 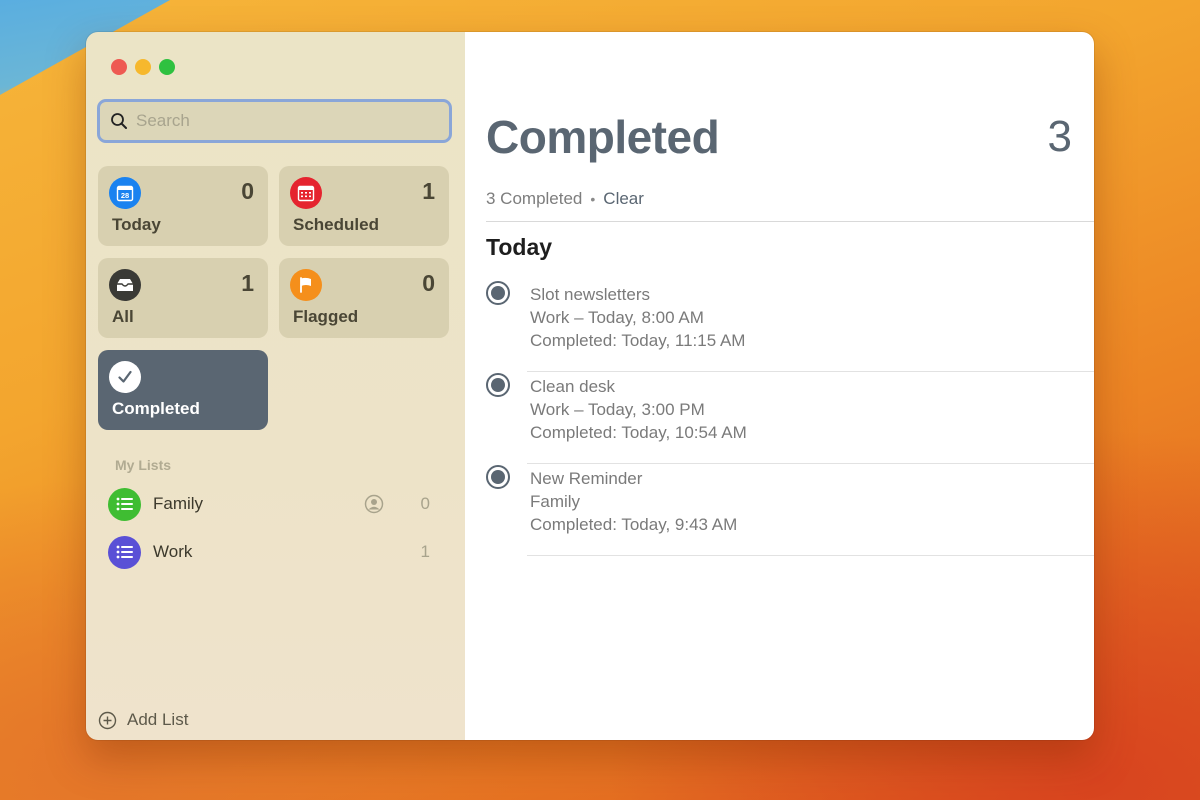 I want to click on list-item-work: Work 1, so click(x=278, y=552).